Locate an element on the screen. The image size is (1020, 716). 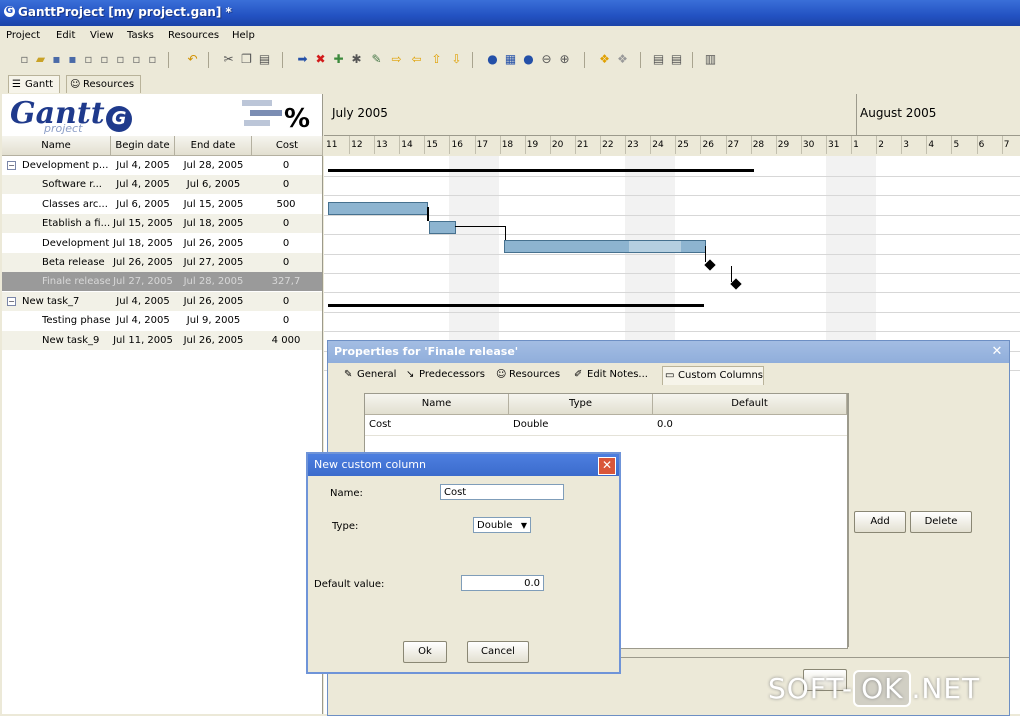
tab-general: ✎ General is located at coordinates (369, 375).